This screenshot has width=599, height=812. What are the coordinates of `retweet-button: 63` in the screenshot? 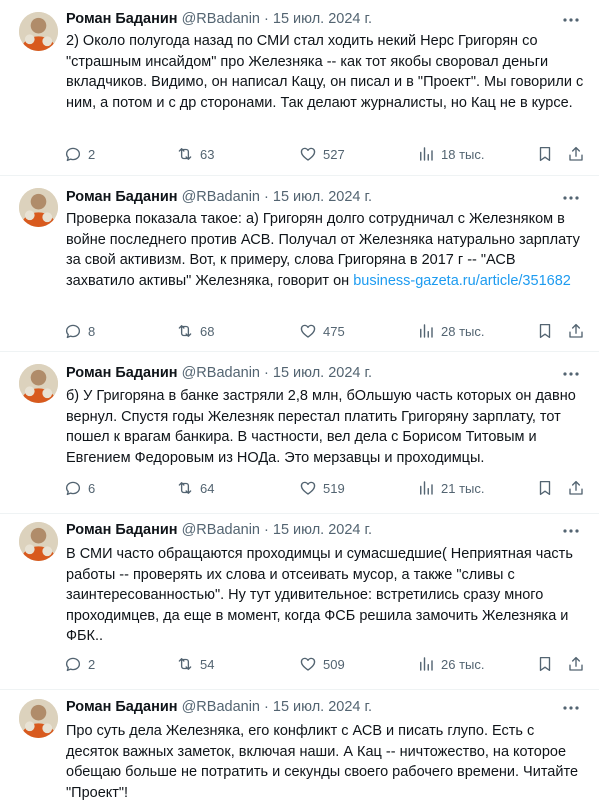 It's located at (195, 154).